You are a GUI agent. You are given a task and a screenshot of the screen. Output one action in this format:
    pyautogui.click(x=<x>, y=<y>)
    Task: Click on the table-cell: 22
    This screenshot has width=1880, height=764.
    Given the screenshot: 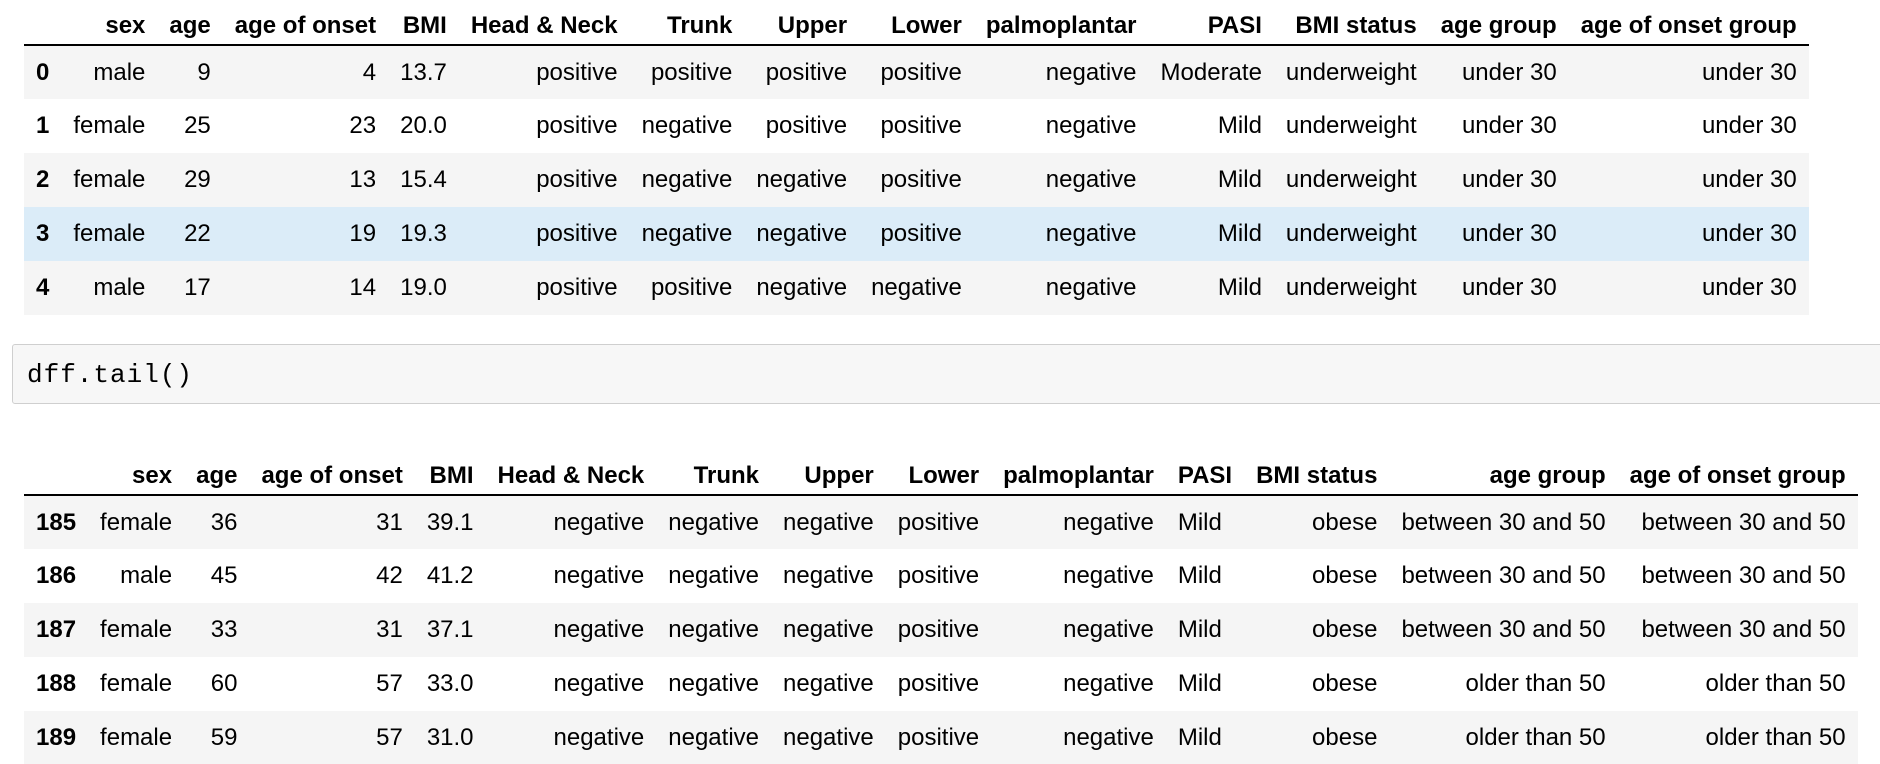 What is the action you would take?
    pyautogui.click(x=197, y=233)
    